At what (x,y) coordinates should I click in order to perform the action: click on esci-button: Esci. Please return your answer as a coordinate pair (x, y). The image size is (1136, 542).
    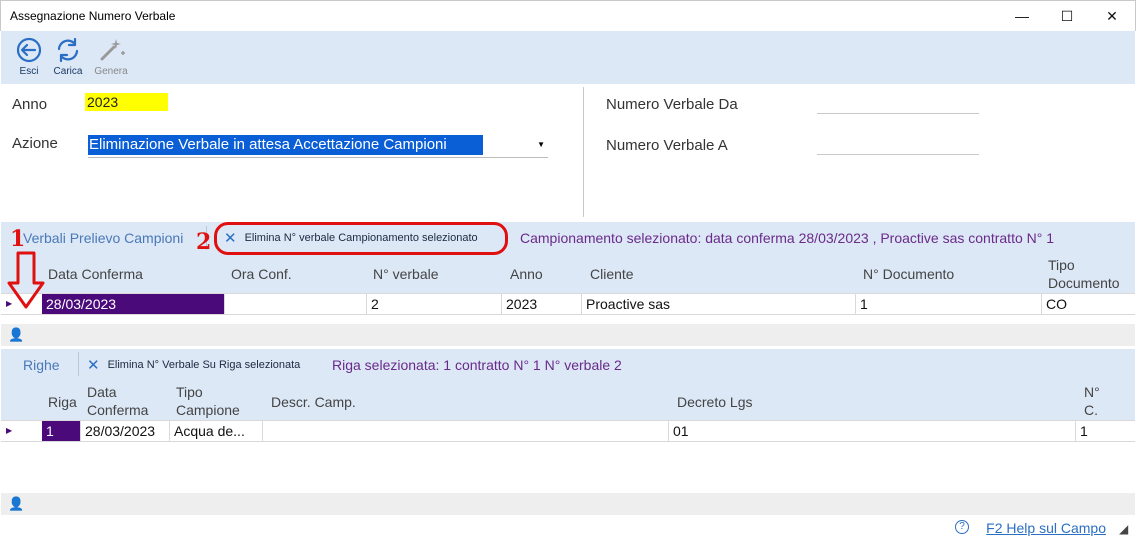
    Looking at the image, I should click on (29, 58).